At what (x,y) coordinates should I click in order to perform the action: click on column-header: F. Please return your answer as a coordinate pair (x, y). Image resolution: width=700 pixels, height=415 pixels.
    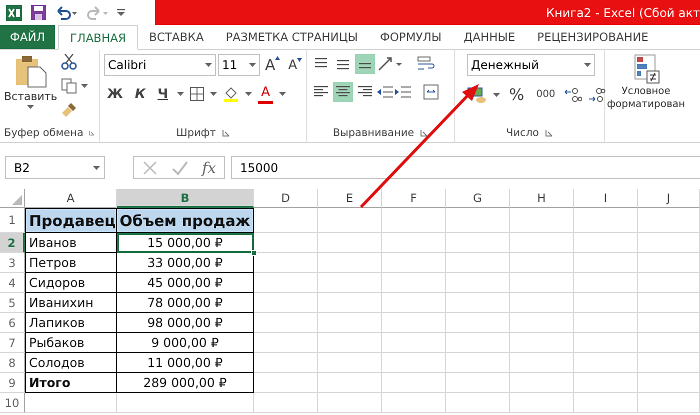
    Looking at the image, I should click on (414, 198).